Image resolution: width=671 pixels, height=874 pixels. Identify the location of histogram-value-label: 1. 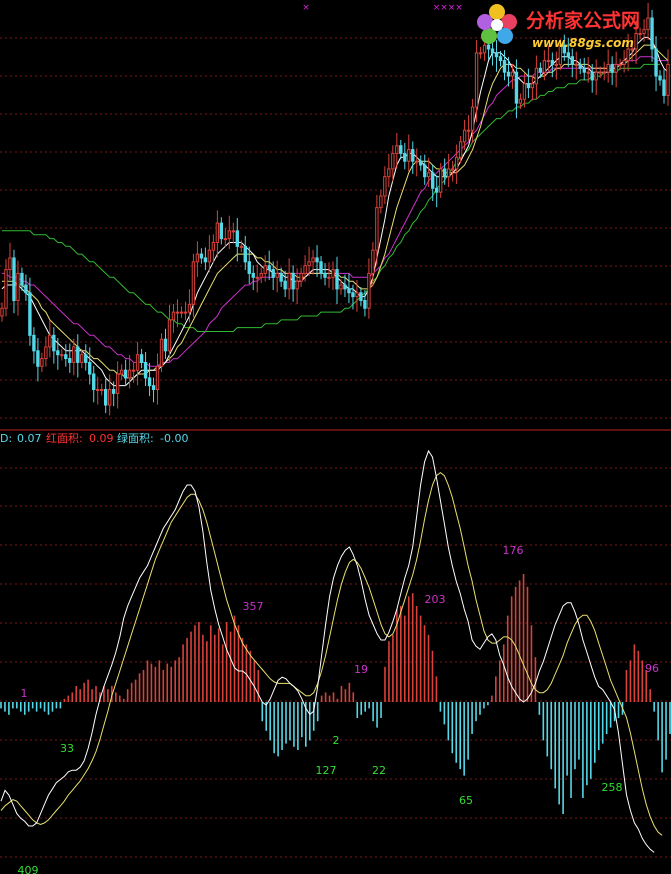
(24, 693).